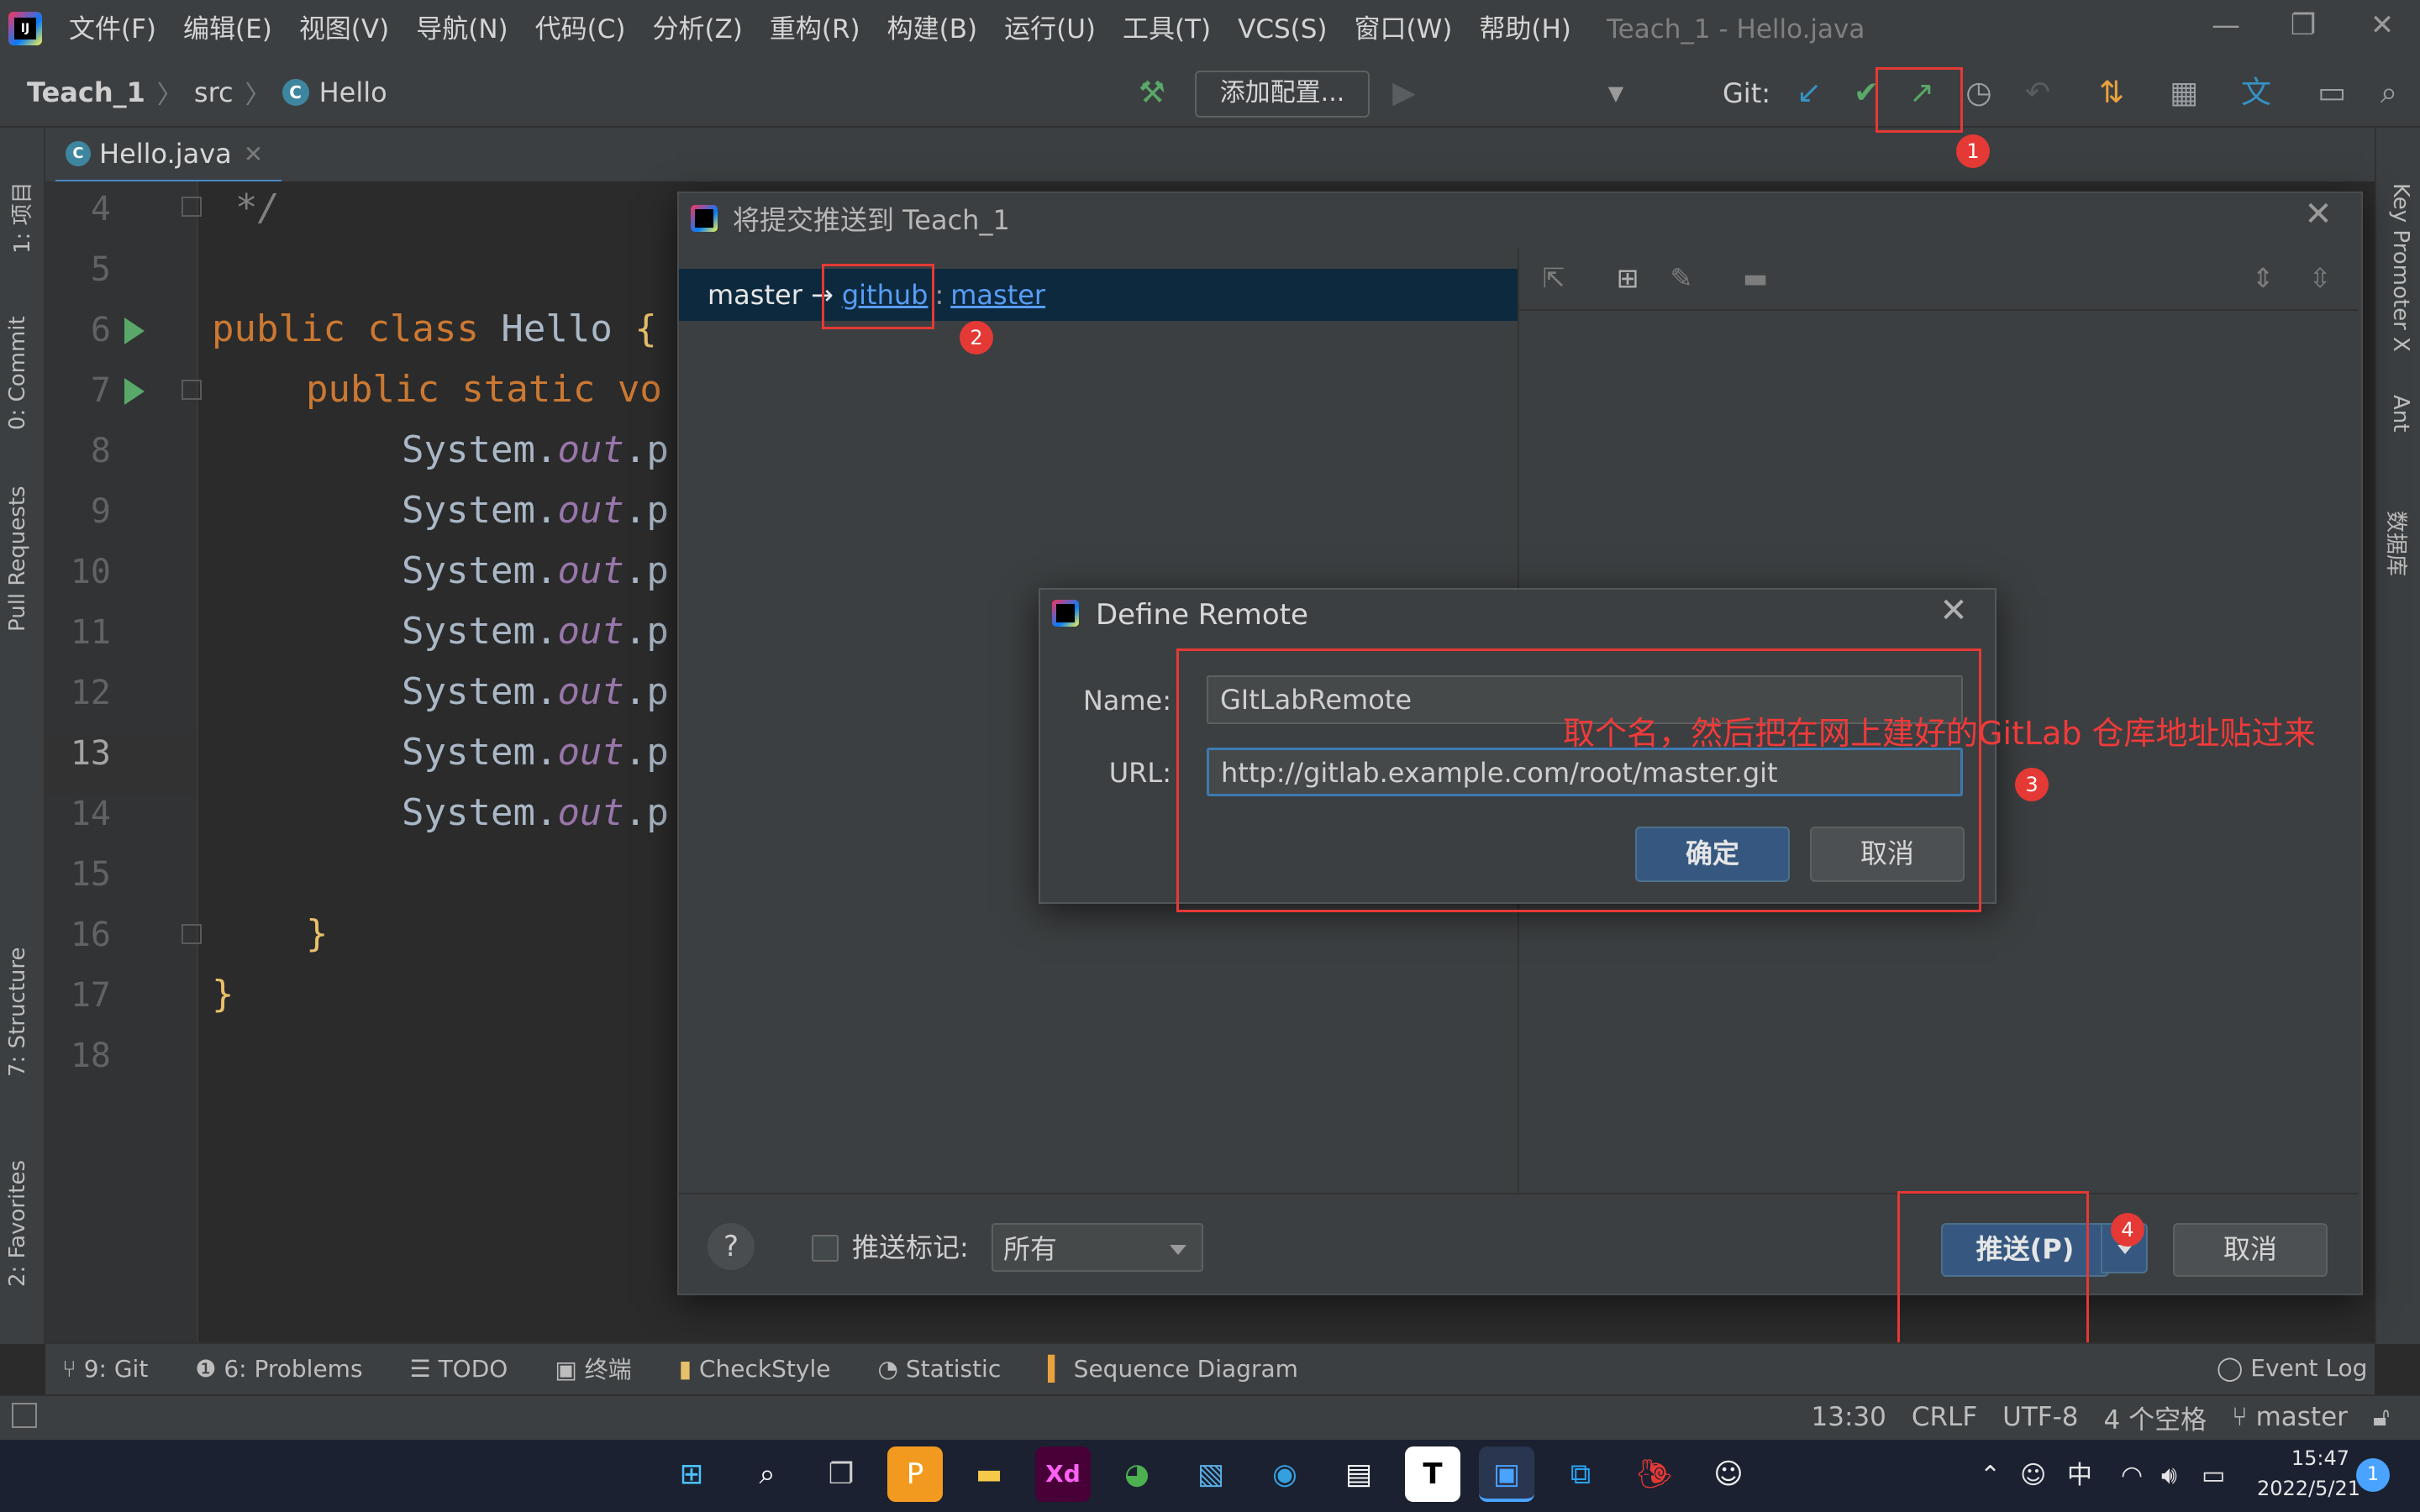  What do you see at coordinates (2040, 1417) in the screenshot?
I see `file-encoding: UTF-8` at bounding box center [2040, 1417].